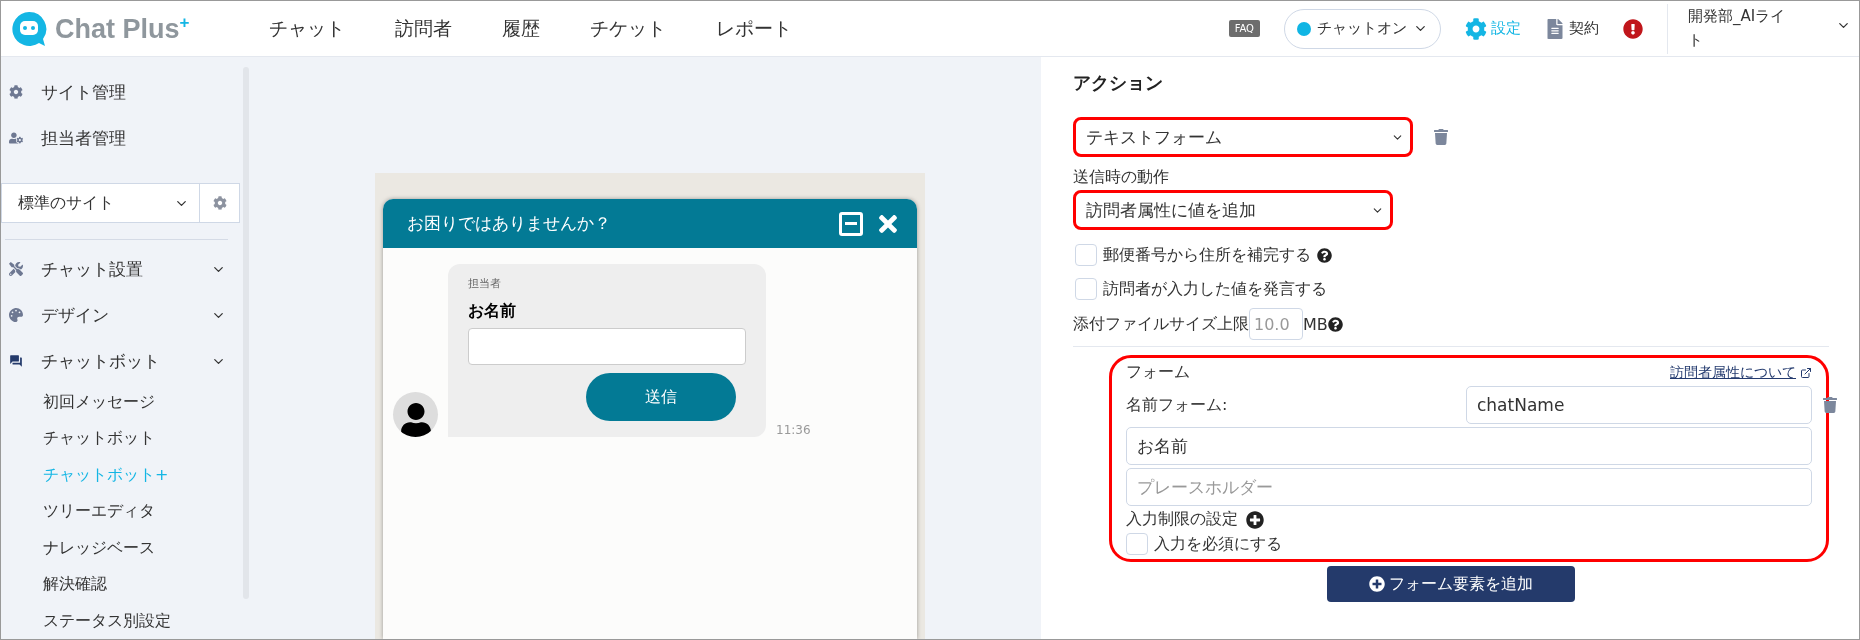 This screenshot has width=1860, height=640. I want to click on checkbox-label: 郵便番号から住所を補完する, so click(1207, 255).